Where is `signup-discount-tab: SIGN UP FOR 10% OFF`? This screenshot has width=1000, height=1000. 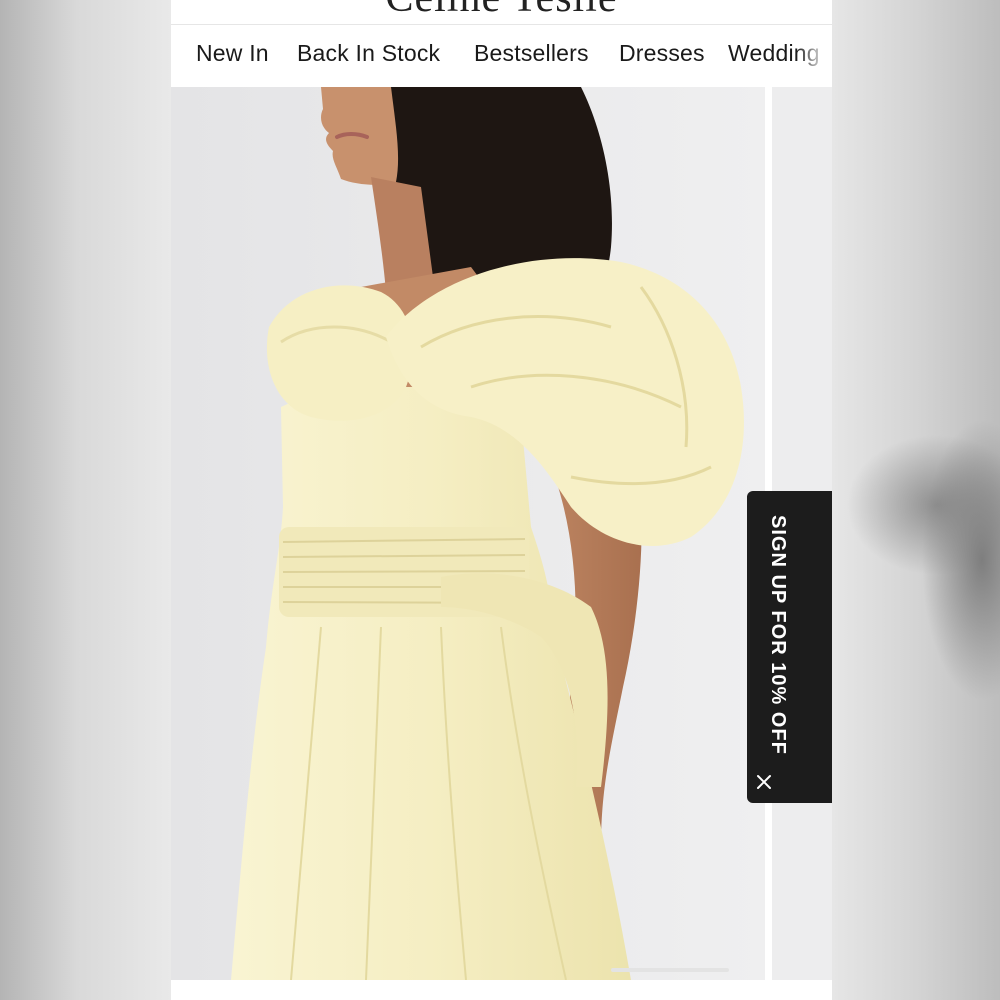 signup-discount-tab: SIGN UP FOR 10% OFF is located at coordinates (789, 647).